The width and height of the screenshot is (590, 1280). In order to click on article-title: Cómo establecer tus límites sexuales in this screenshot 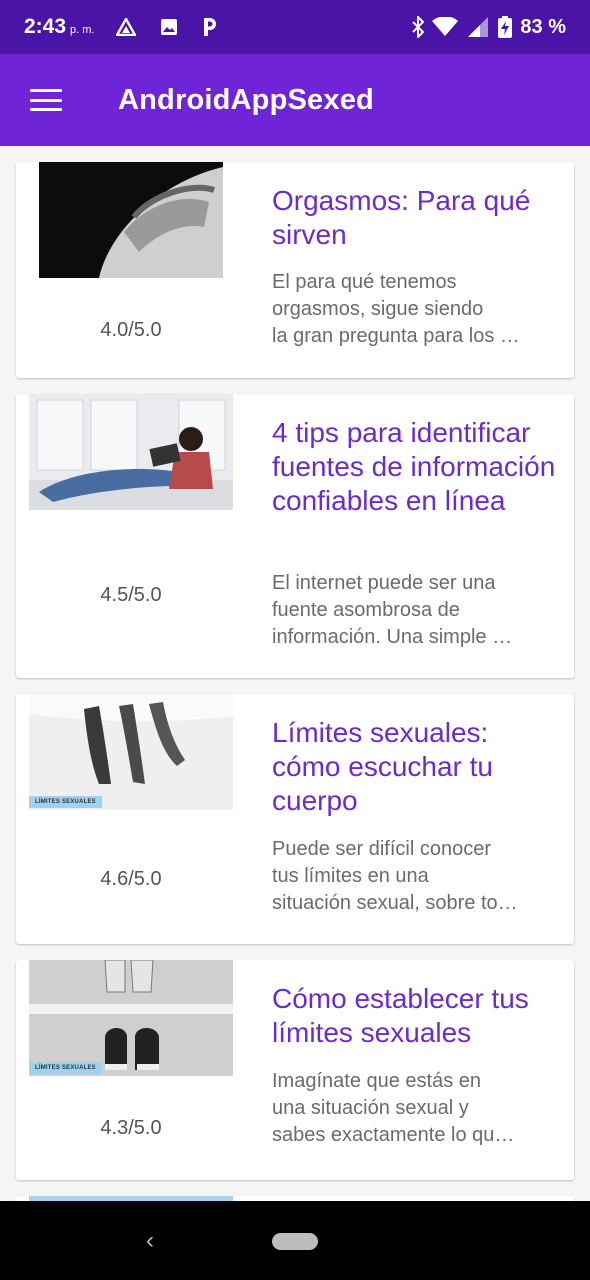, I will do `click(400, 1015)`.